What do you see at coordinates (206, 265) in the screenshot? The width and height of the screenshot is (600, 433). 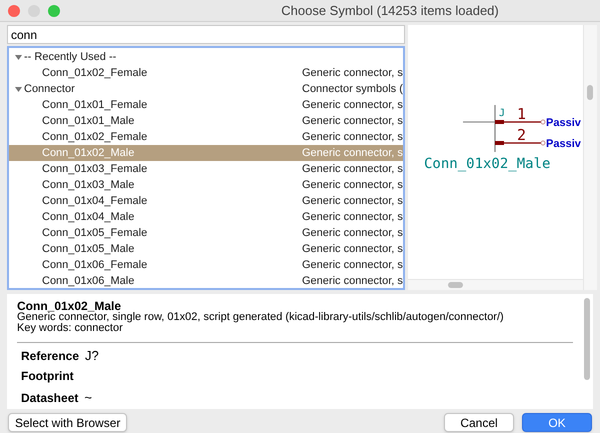 I see `tree-row: Conn_01x06_Female Generic connector, s` at bounding box center [206, 265].